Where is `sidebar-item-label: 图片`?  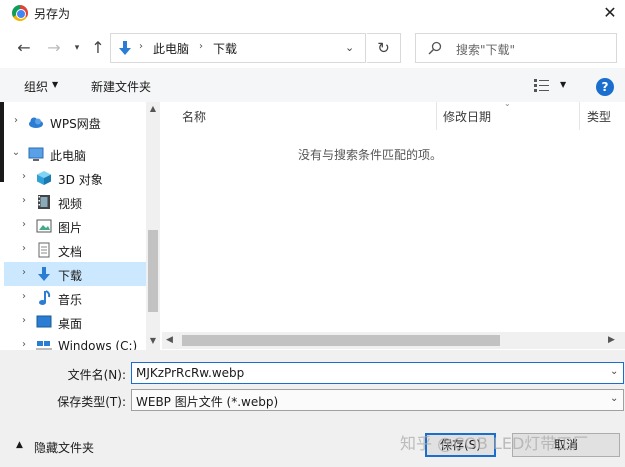 sidebar-item-label: 图片 is located at coordinates (70, 228).